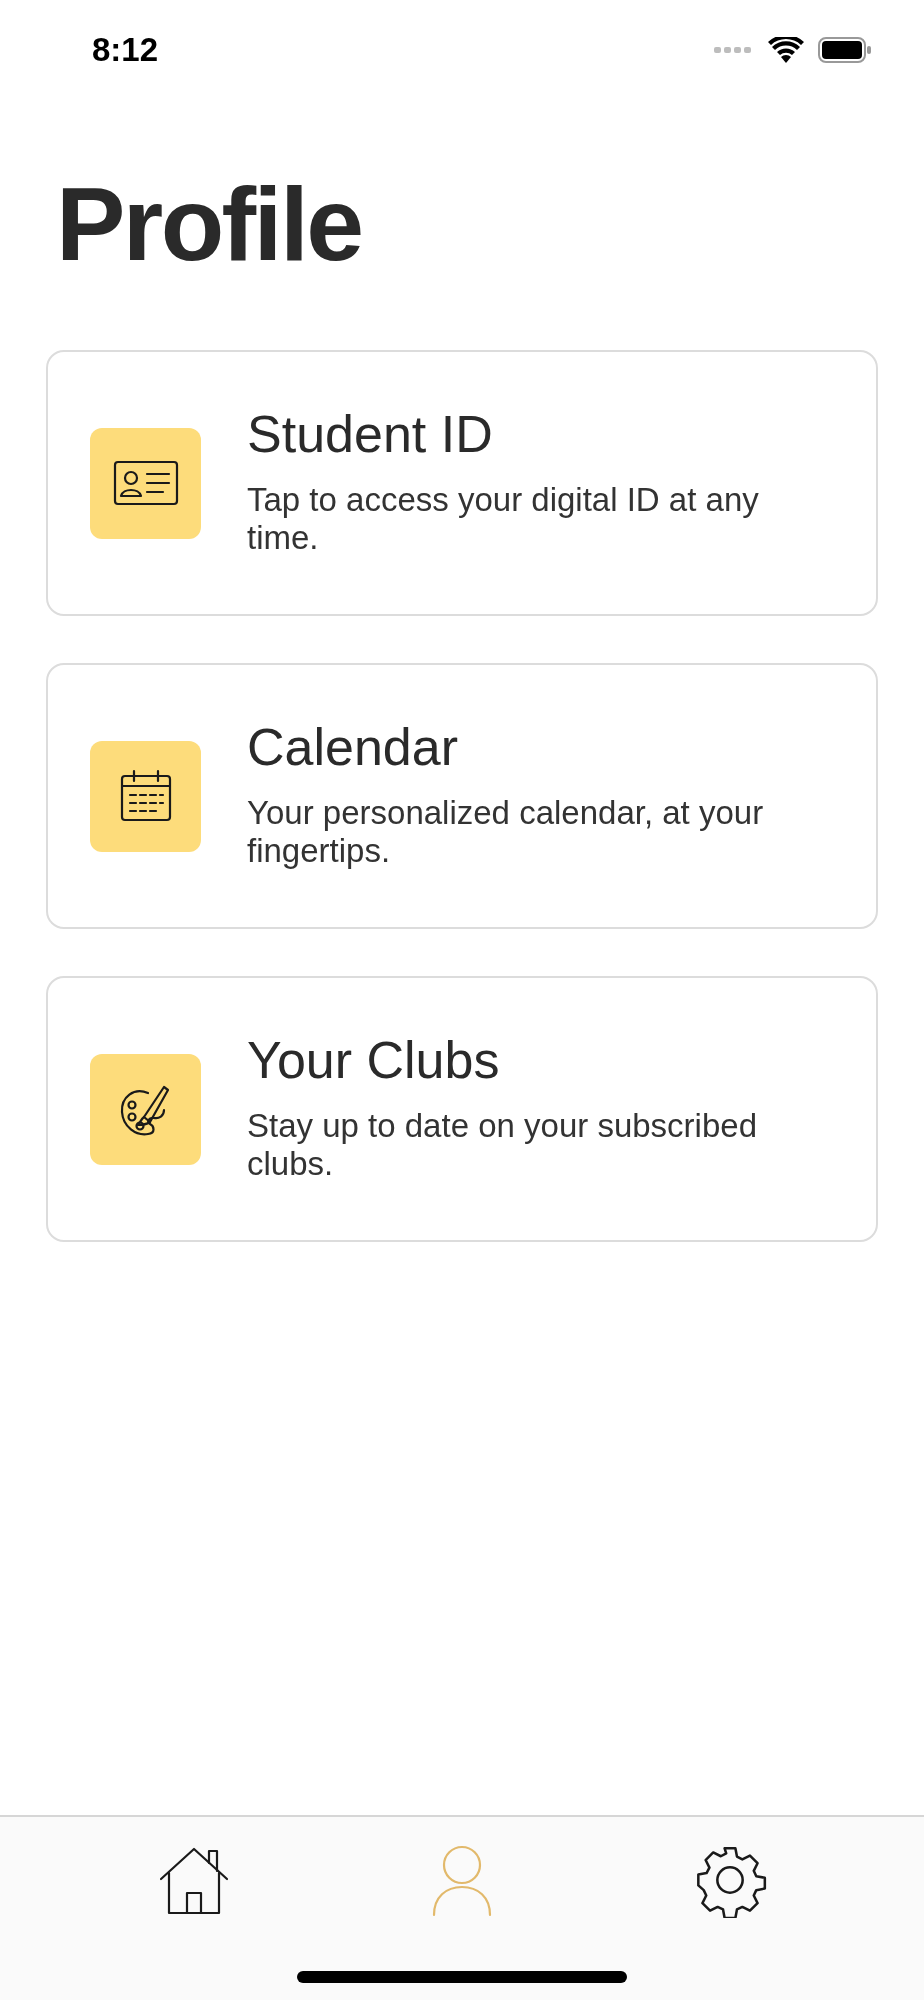 This screenshot has height=2000, width=924. I want to click on card-description: Your personalized calendar, at your fingertips., so click(506, 831).